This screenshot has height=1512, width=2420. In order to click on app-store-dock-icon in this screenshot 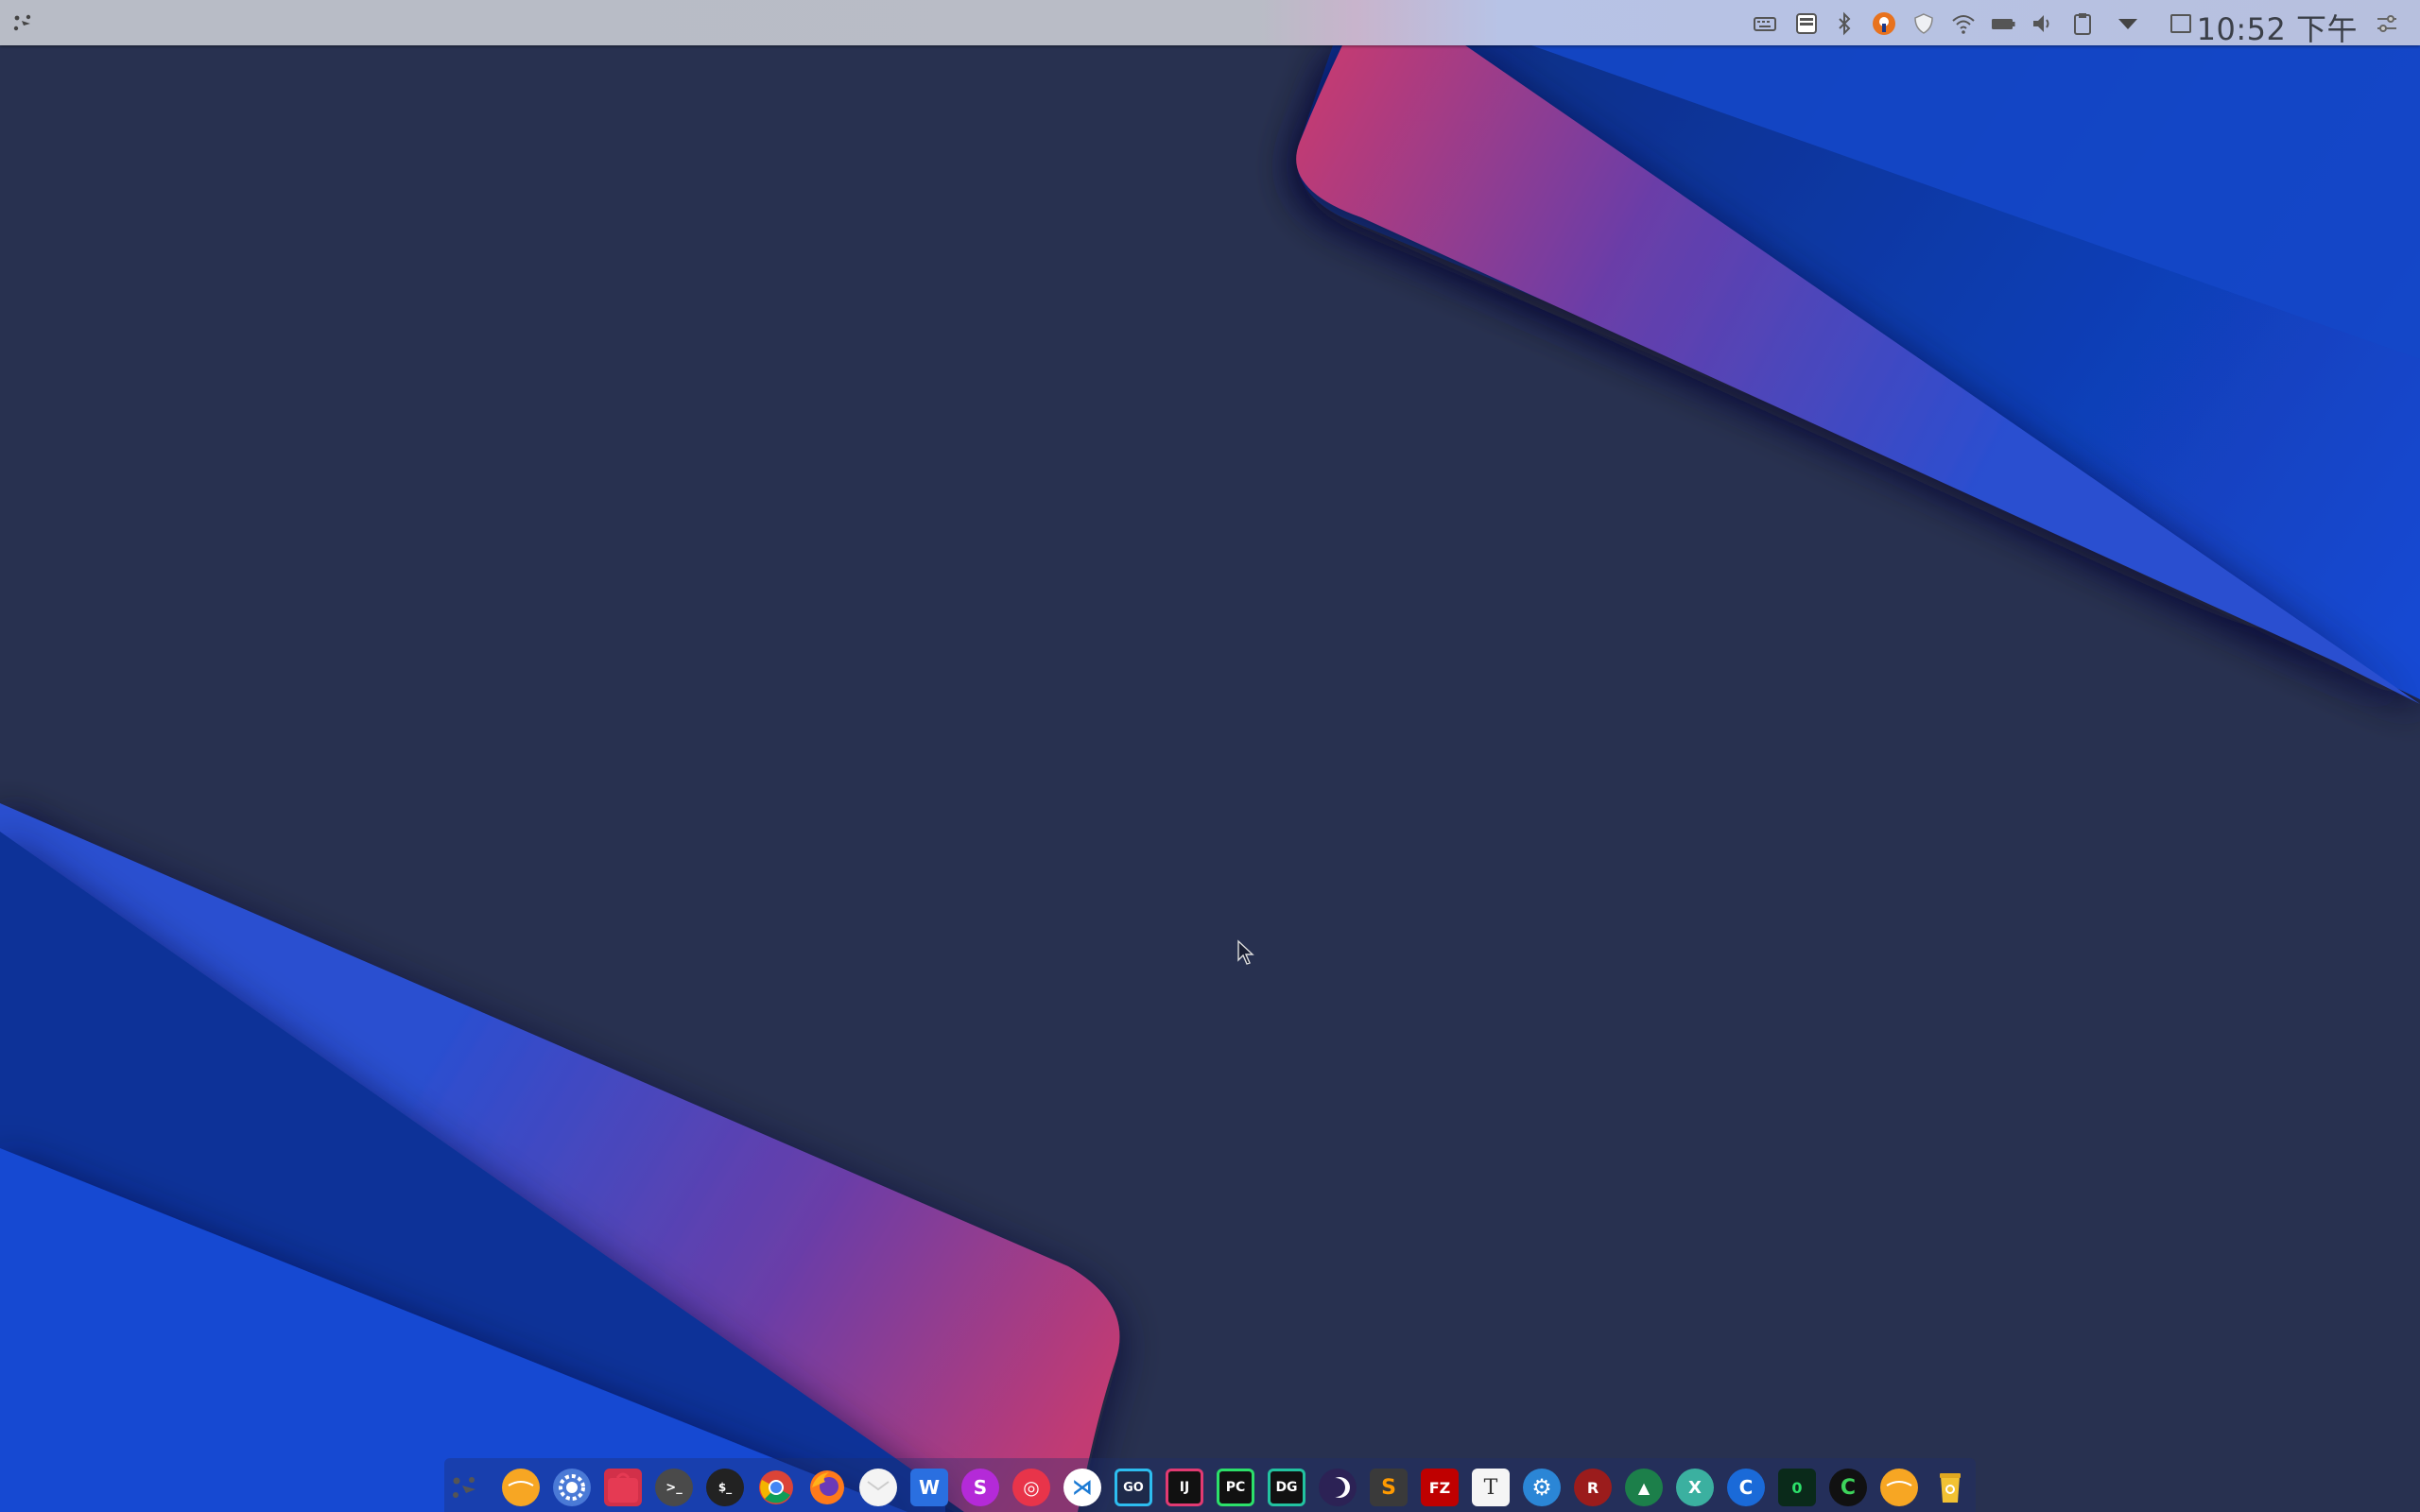, I will do `click(623, 1487)`.